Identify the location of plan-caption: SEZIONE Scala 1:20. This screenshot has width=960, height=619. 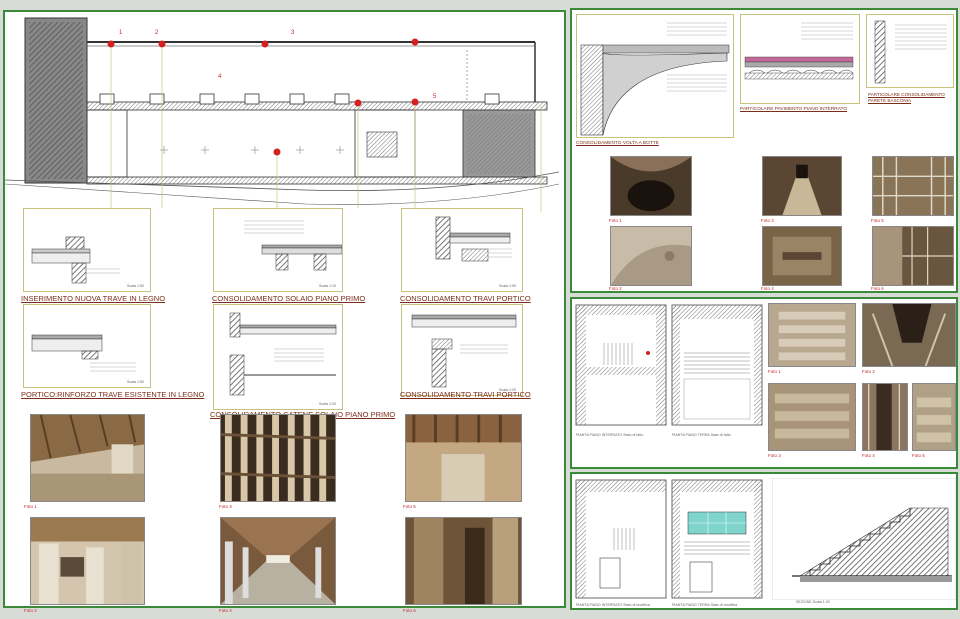
(813, 602).